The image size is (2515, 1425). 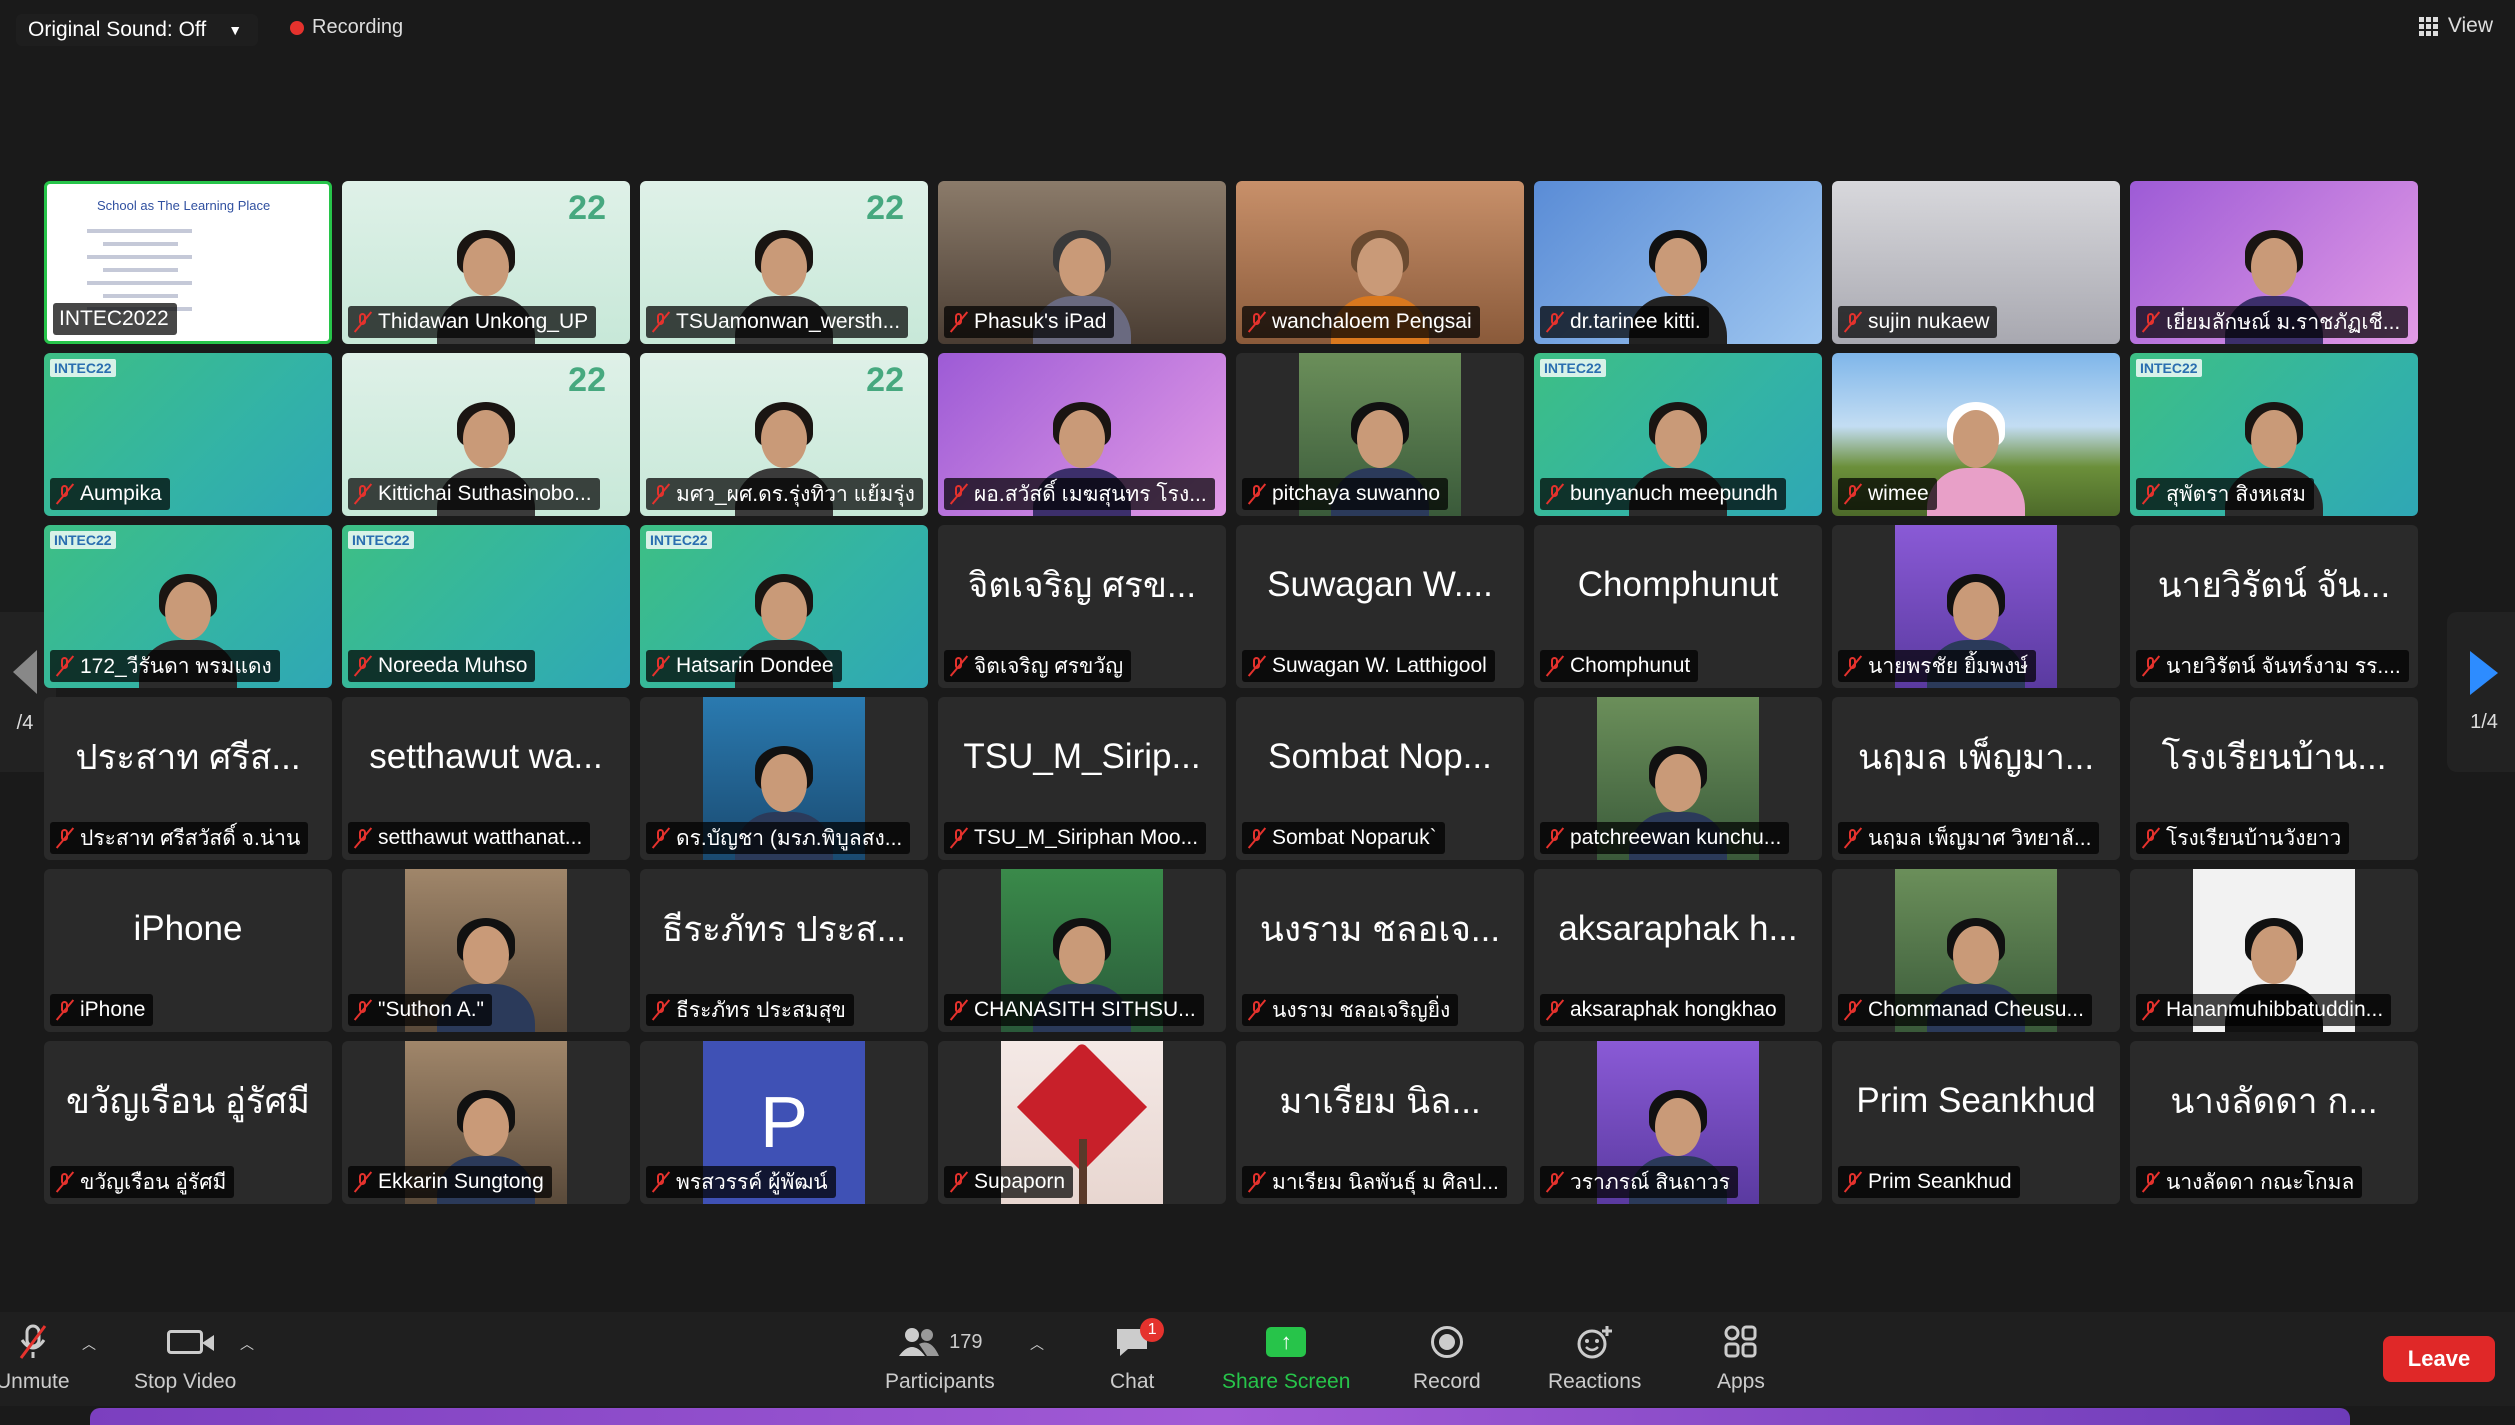 What do you see at coordinates (2455, 26) in the screenshot?
I see `view-button: View` at bounding box center [2455, 26].